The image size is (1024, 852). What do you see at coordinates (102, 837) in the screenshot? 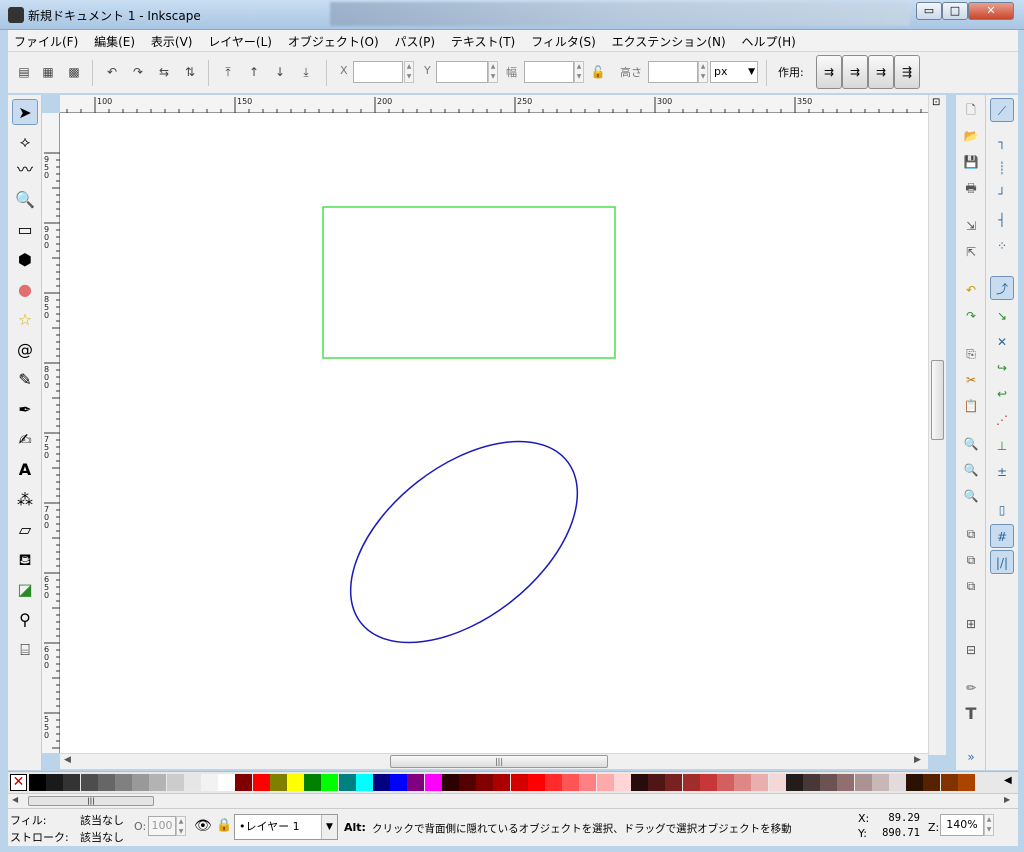
I see `stroke-value: 該当なし` at bounding box center [102, 837].